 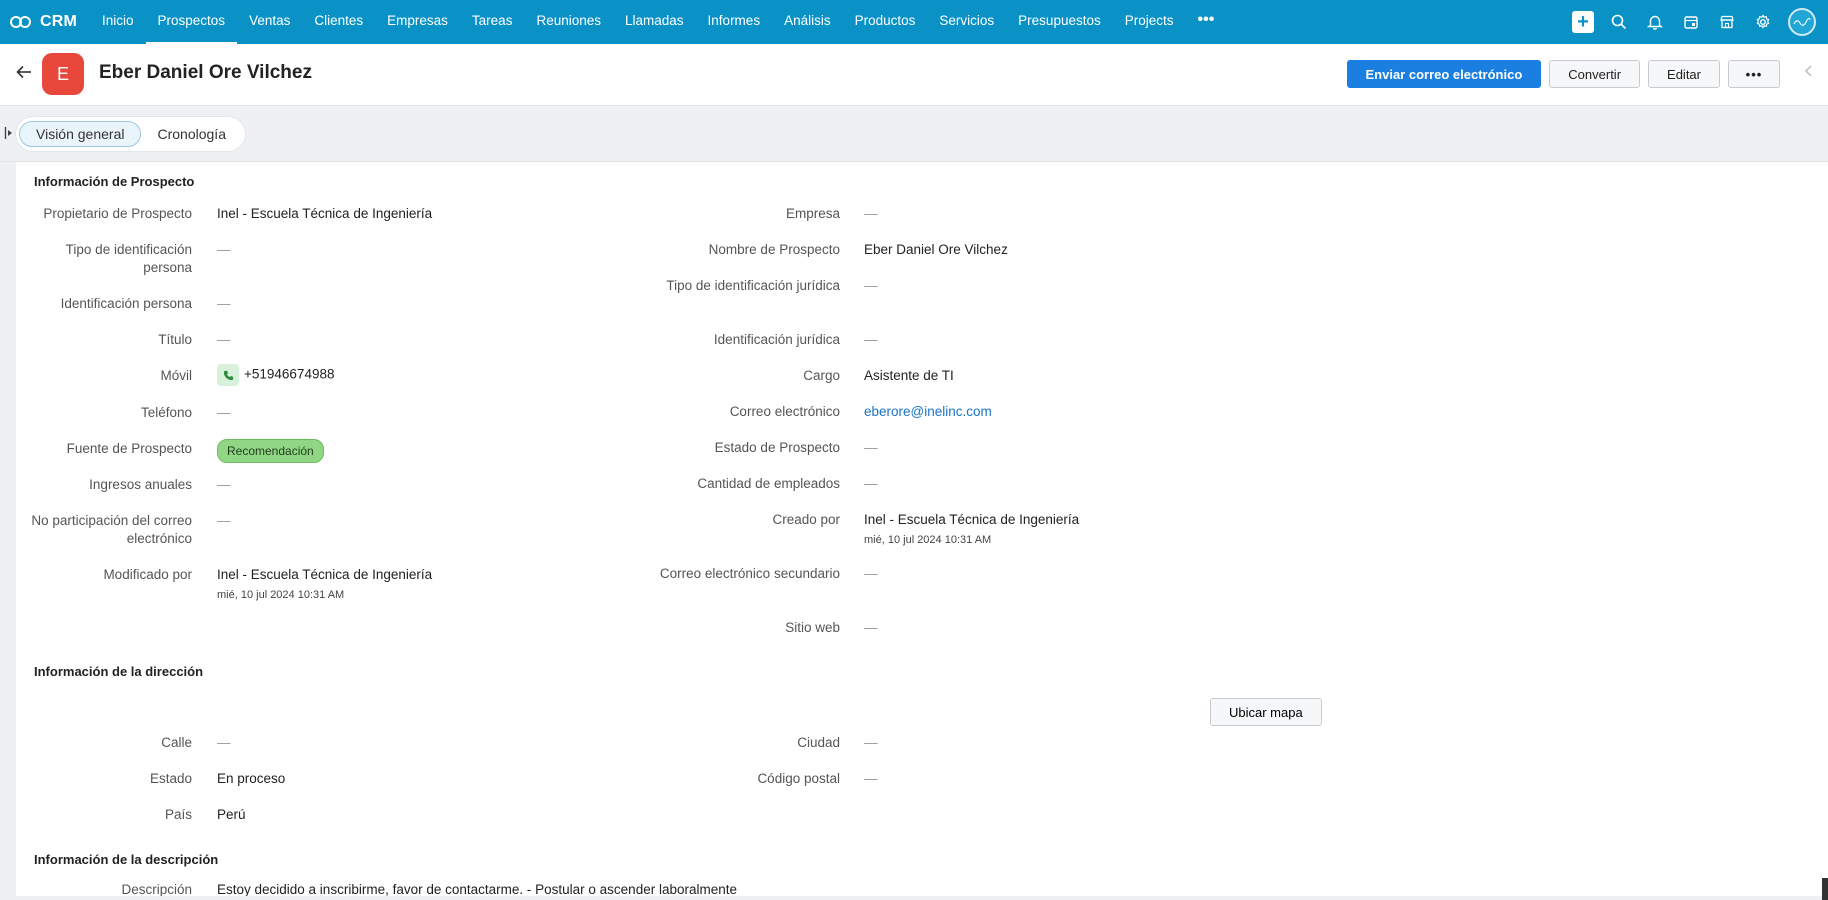 I want to click on brand-name: CRM, so click(x=59, y=21).